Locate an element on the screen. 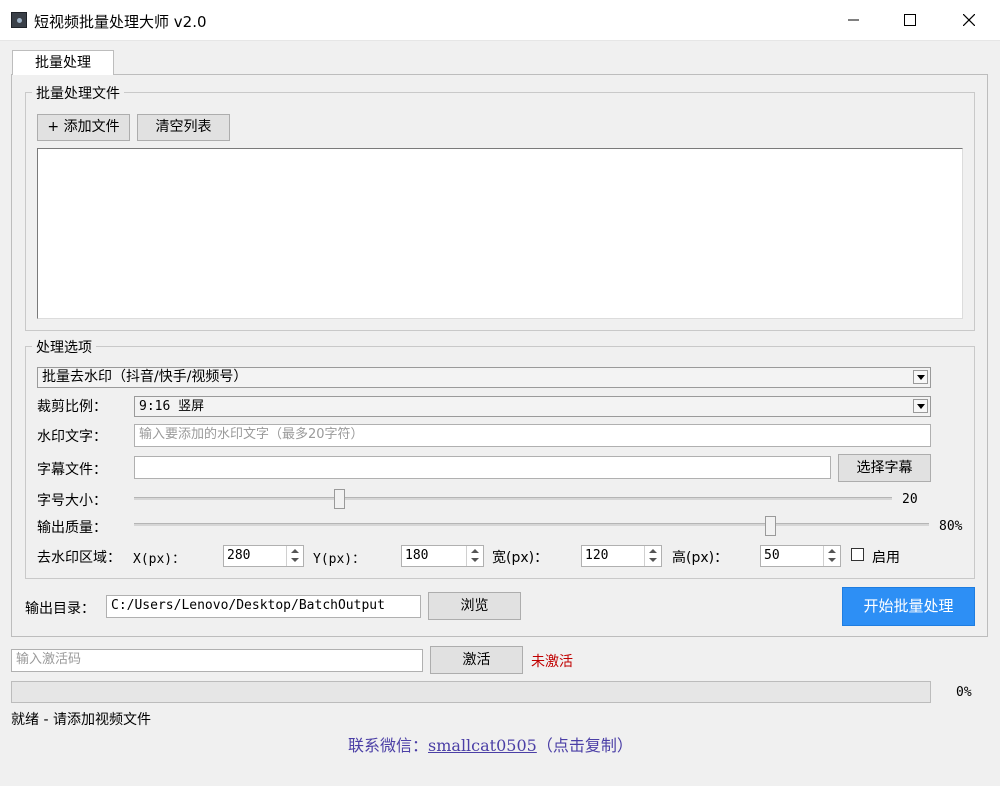  crop-label: 裁剪比例： is located at coordinates (72, 407).